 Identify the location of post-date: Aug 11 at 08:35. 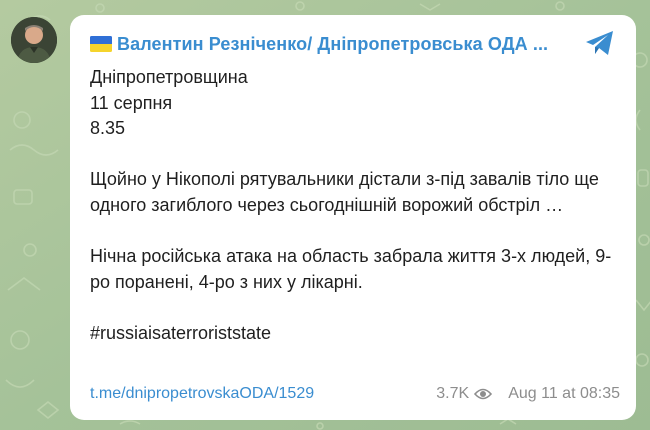
(564, 393).